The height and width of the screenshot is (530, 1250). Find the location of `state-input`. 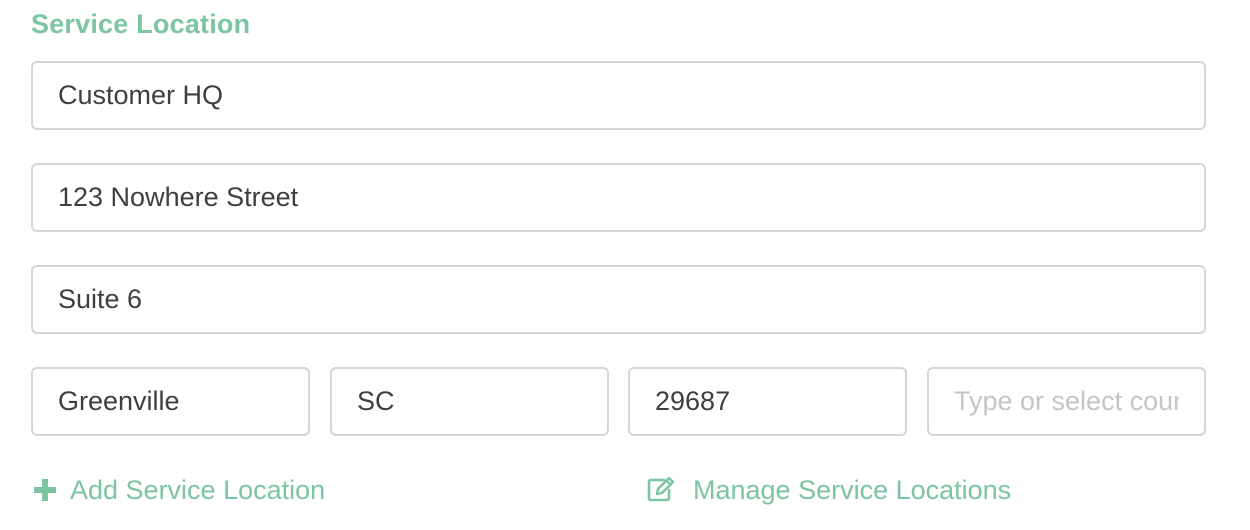

state-input is located at coordinates (469, 401).